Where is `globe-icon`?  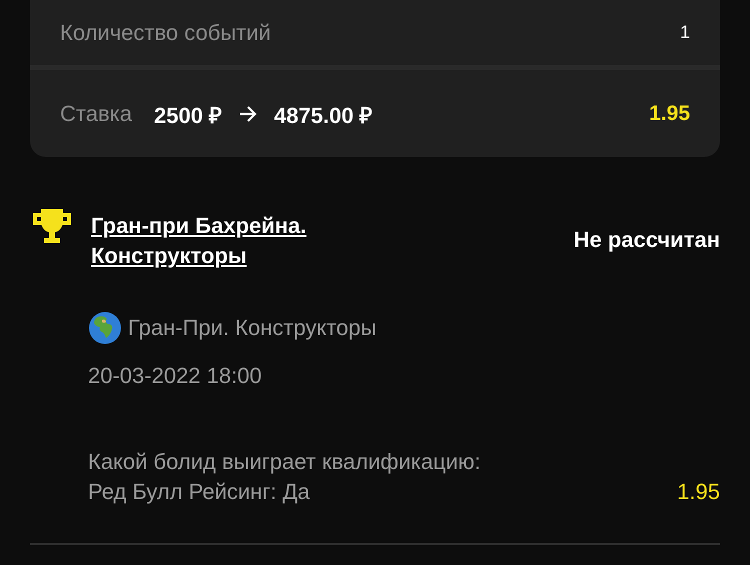
globe-icon is located at coordinates (105, 328).